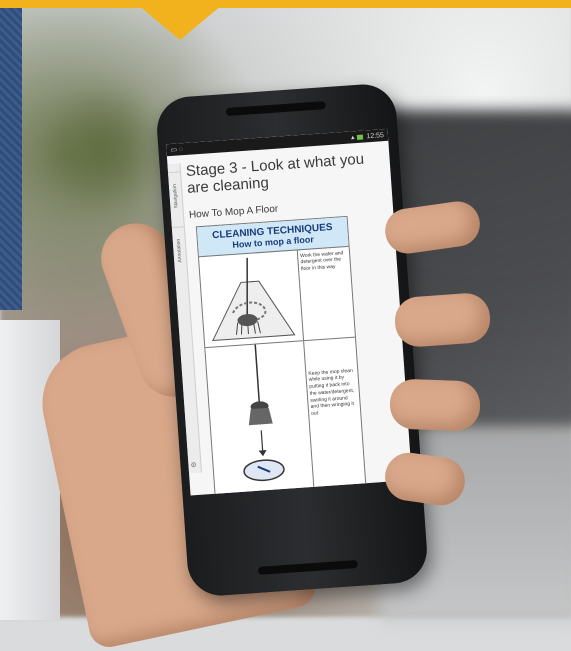 The height and width of the screenshot is (651, 571). What do you see at coordinates (193, 465) in the screenshot?
I see `settings-gear-icon: ⚙` at bounding box center [193, 465].